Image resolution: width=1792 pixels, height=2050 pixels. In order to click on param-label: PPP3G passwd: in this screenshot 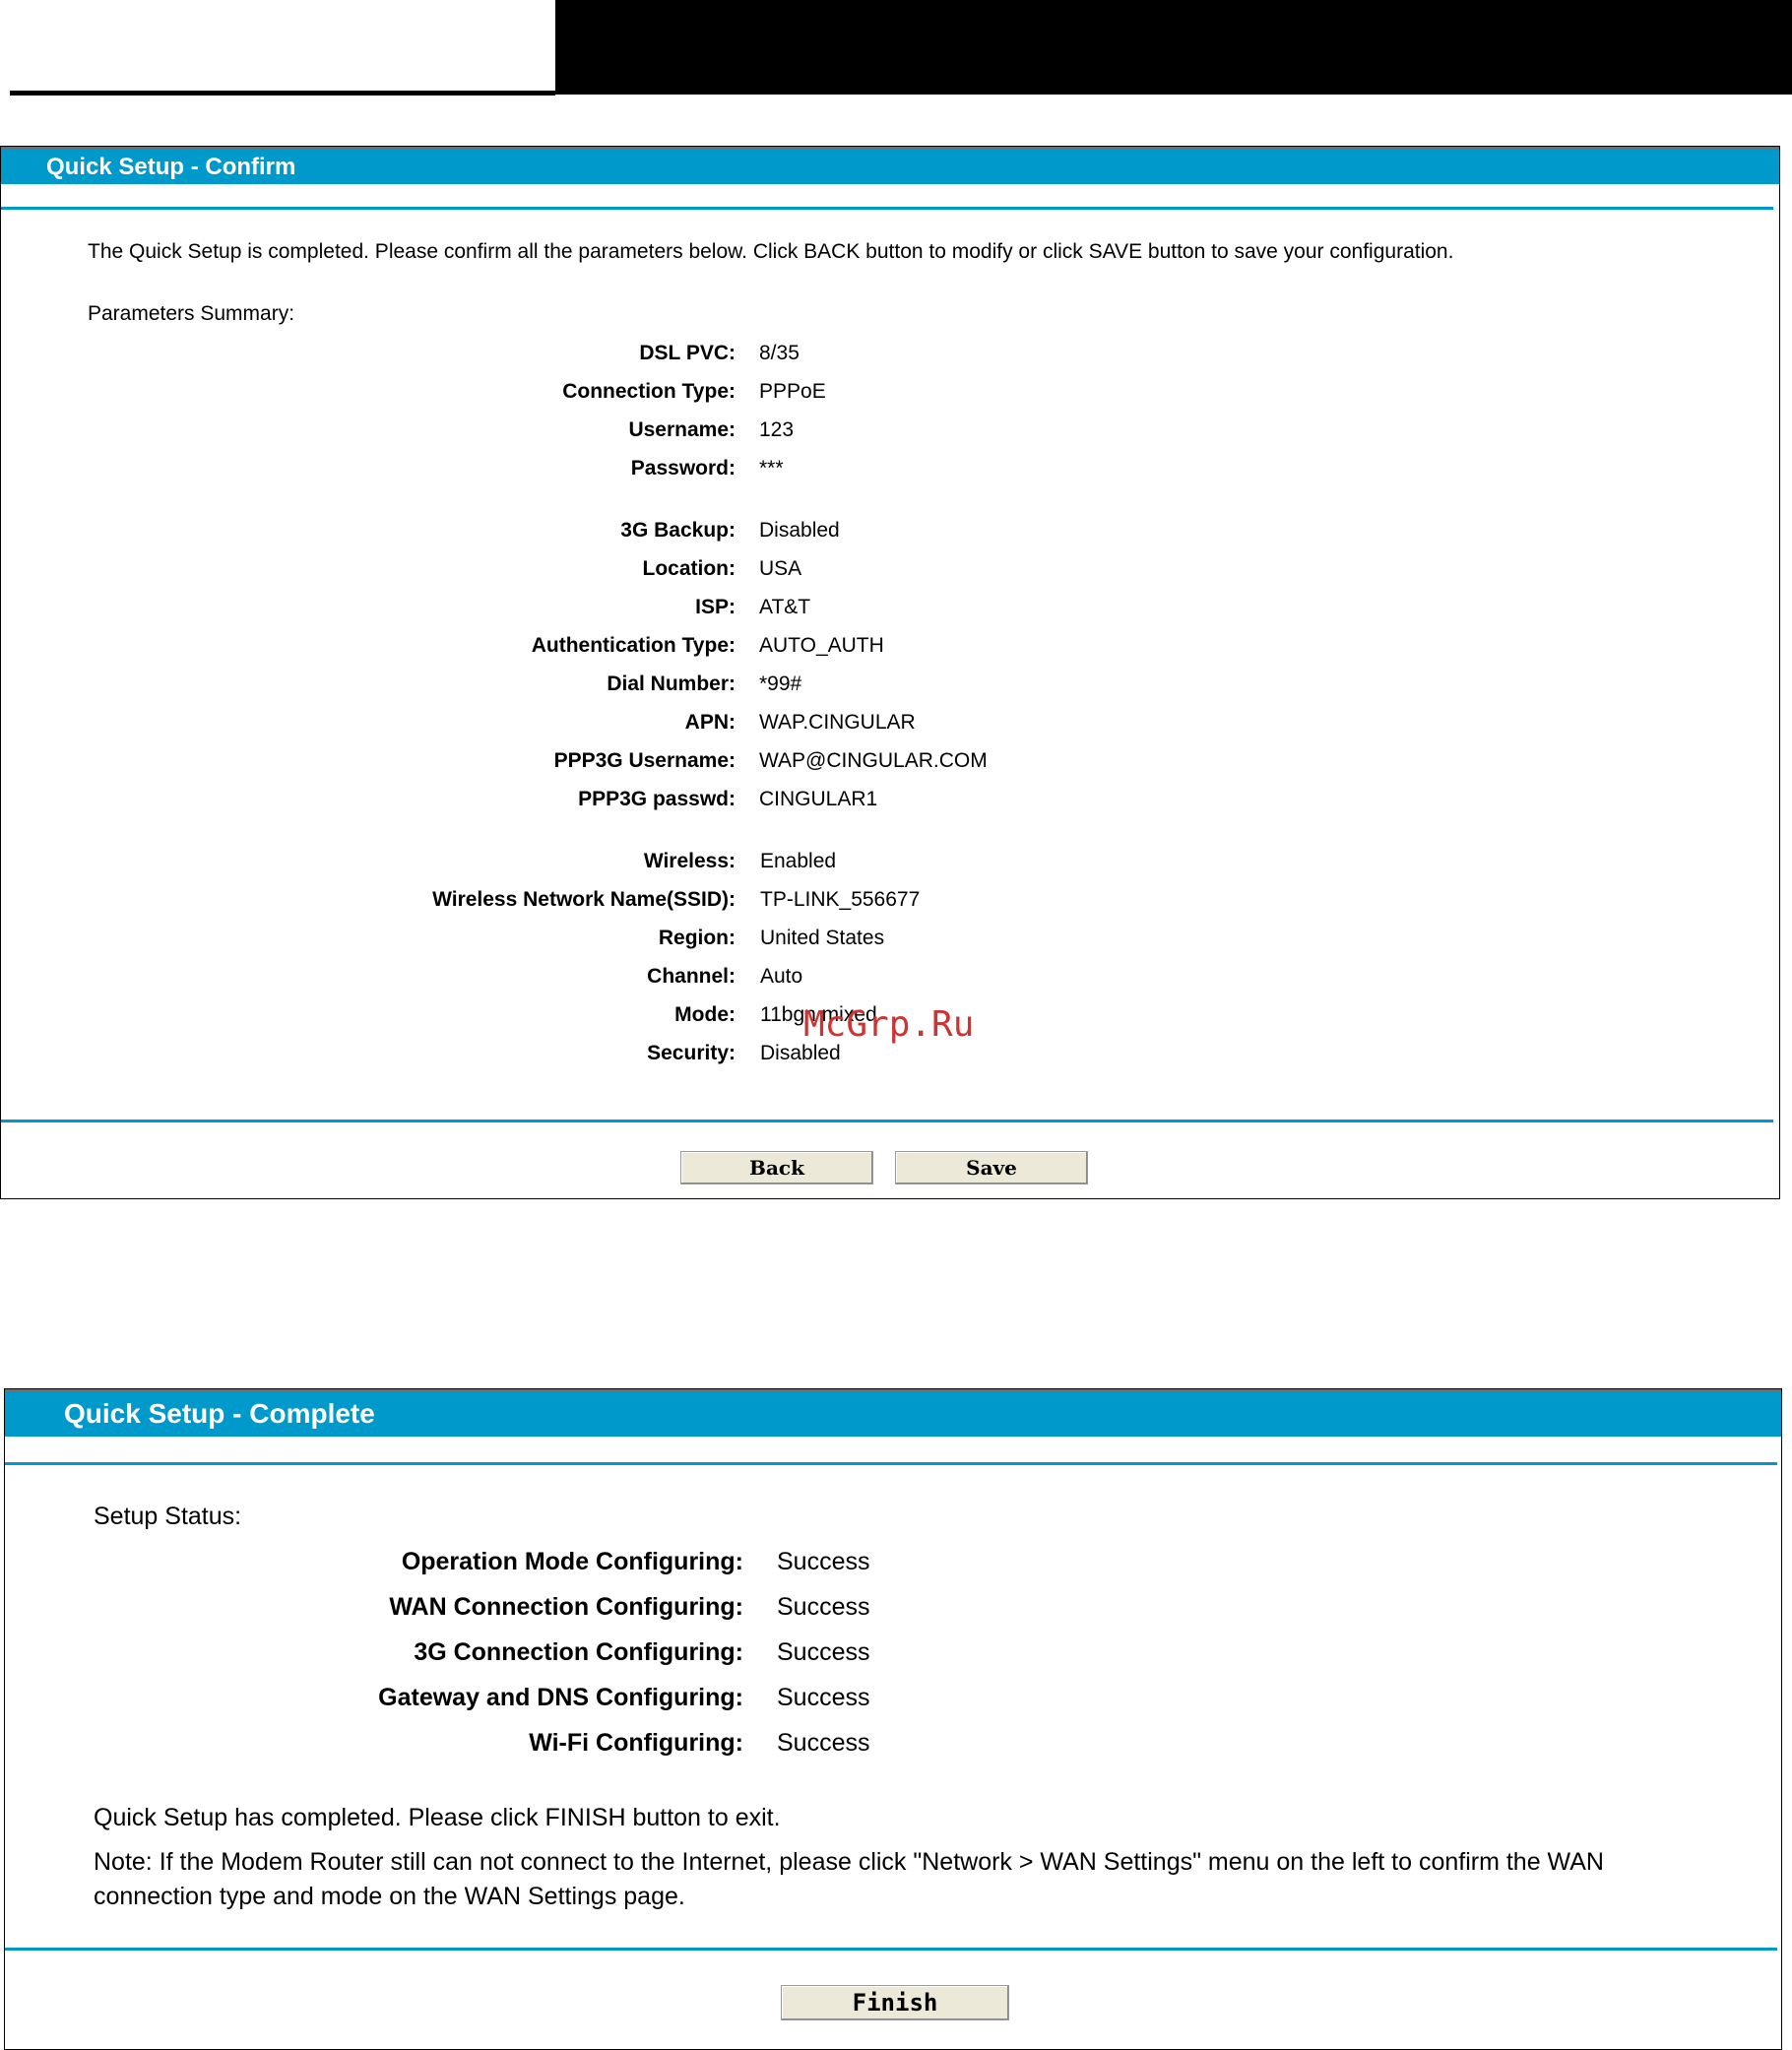, I will do `click(657, 799)`.